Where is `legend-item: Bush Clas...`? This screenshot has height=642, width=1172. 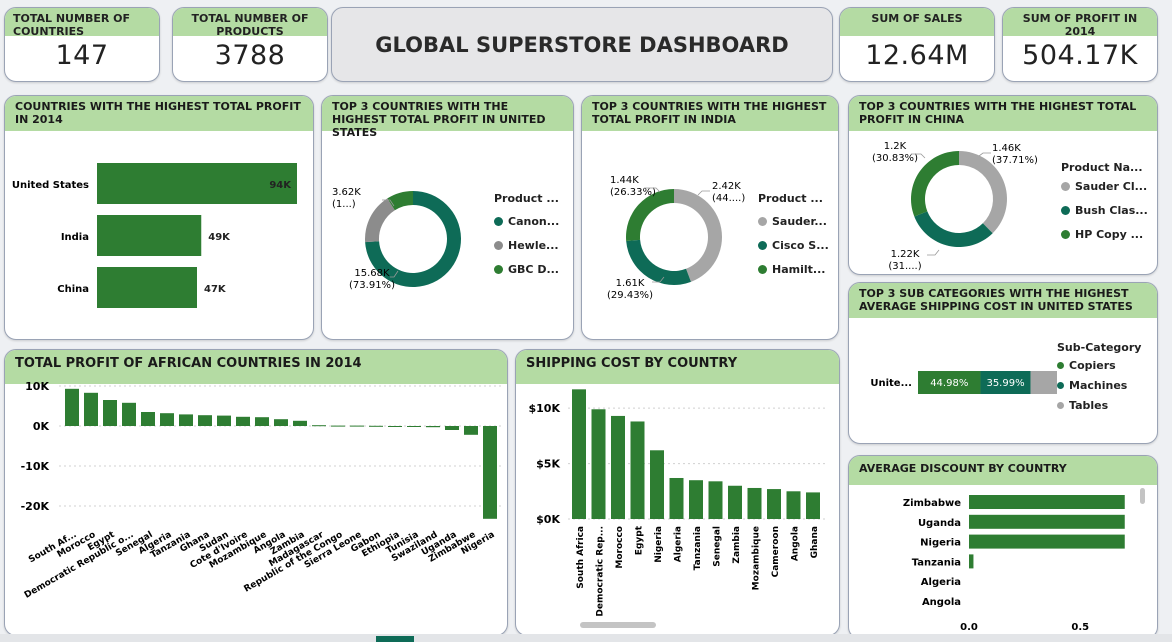 legend-item: Bush Clas... is located at coordinates (1104, 210).